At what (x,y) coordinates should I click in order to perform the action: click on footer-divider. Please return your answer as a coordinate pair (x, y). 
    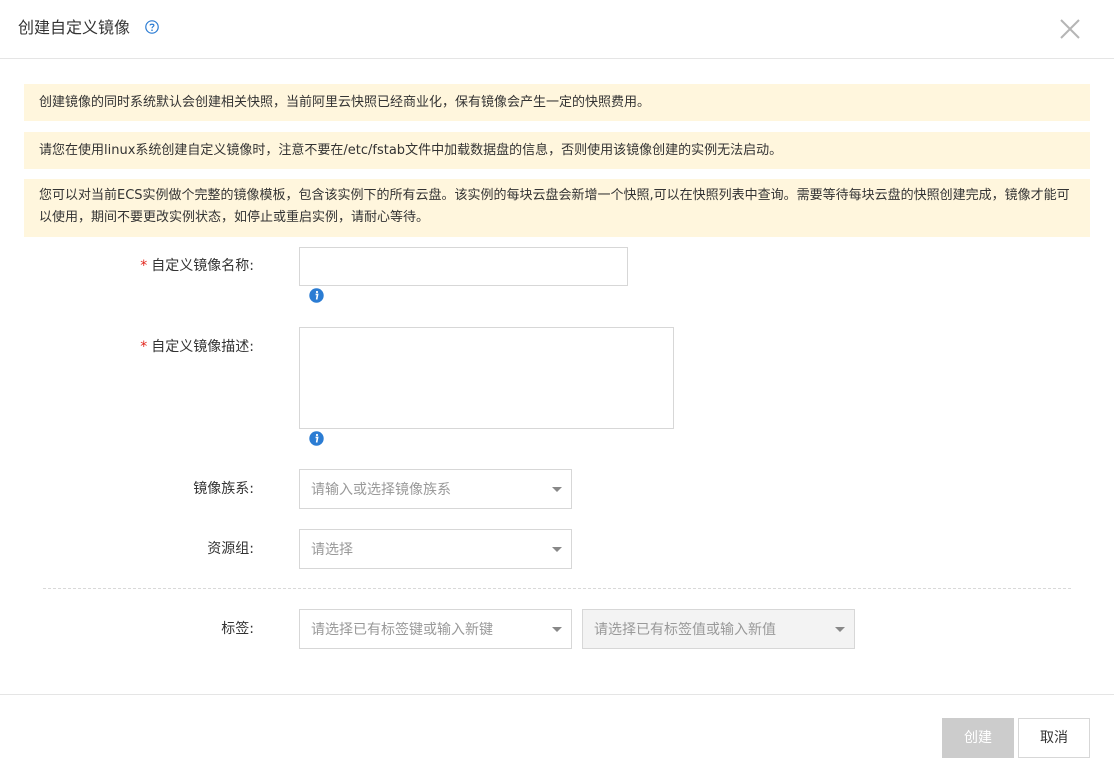
    Looking at the image, I should click on (557, 694).